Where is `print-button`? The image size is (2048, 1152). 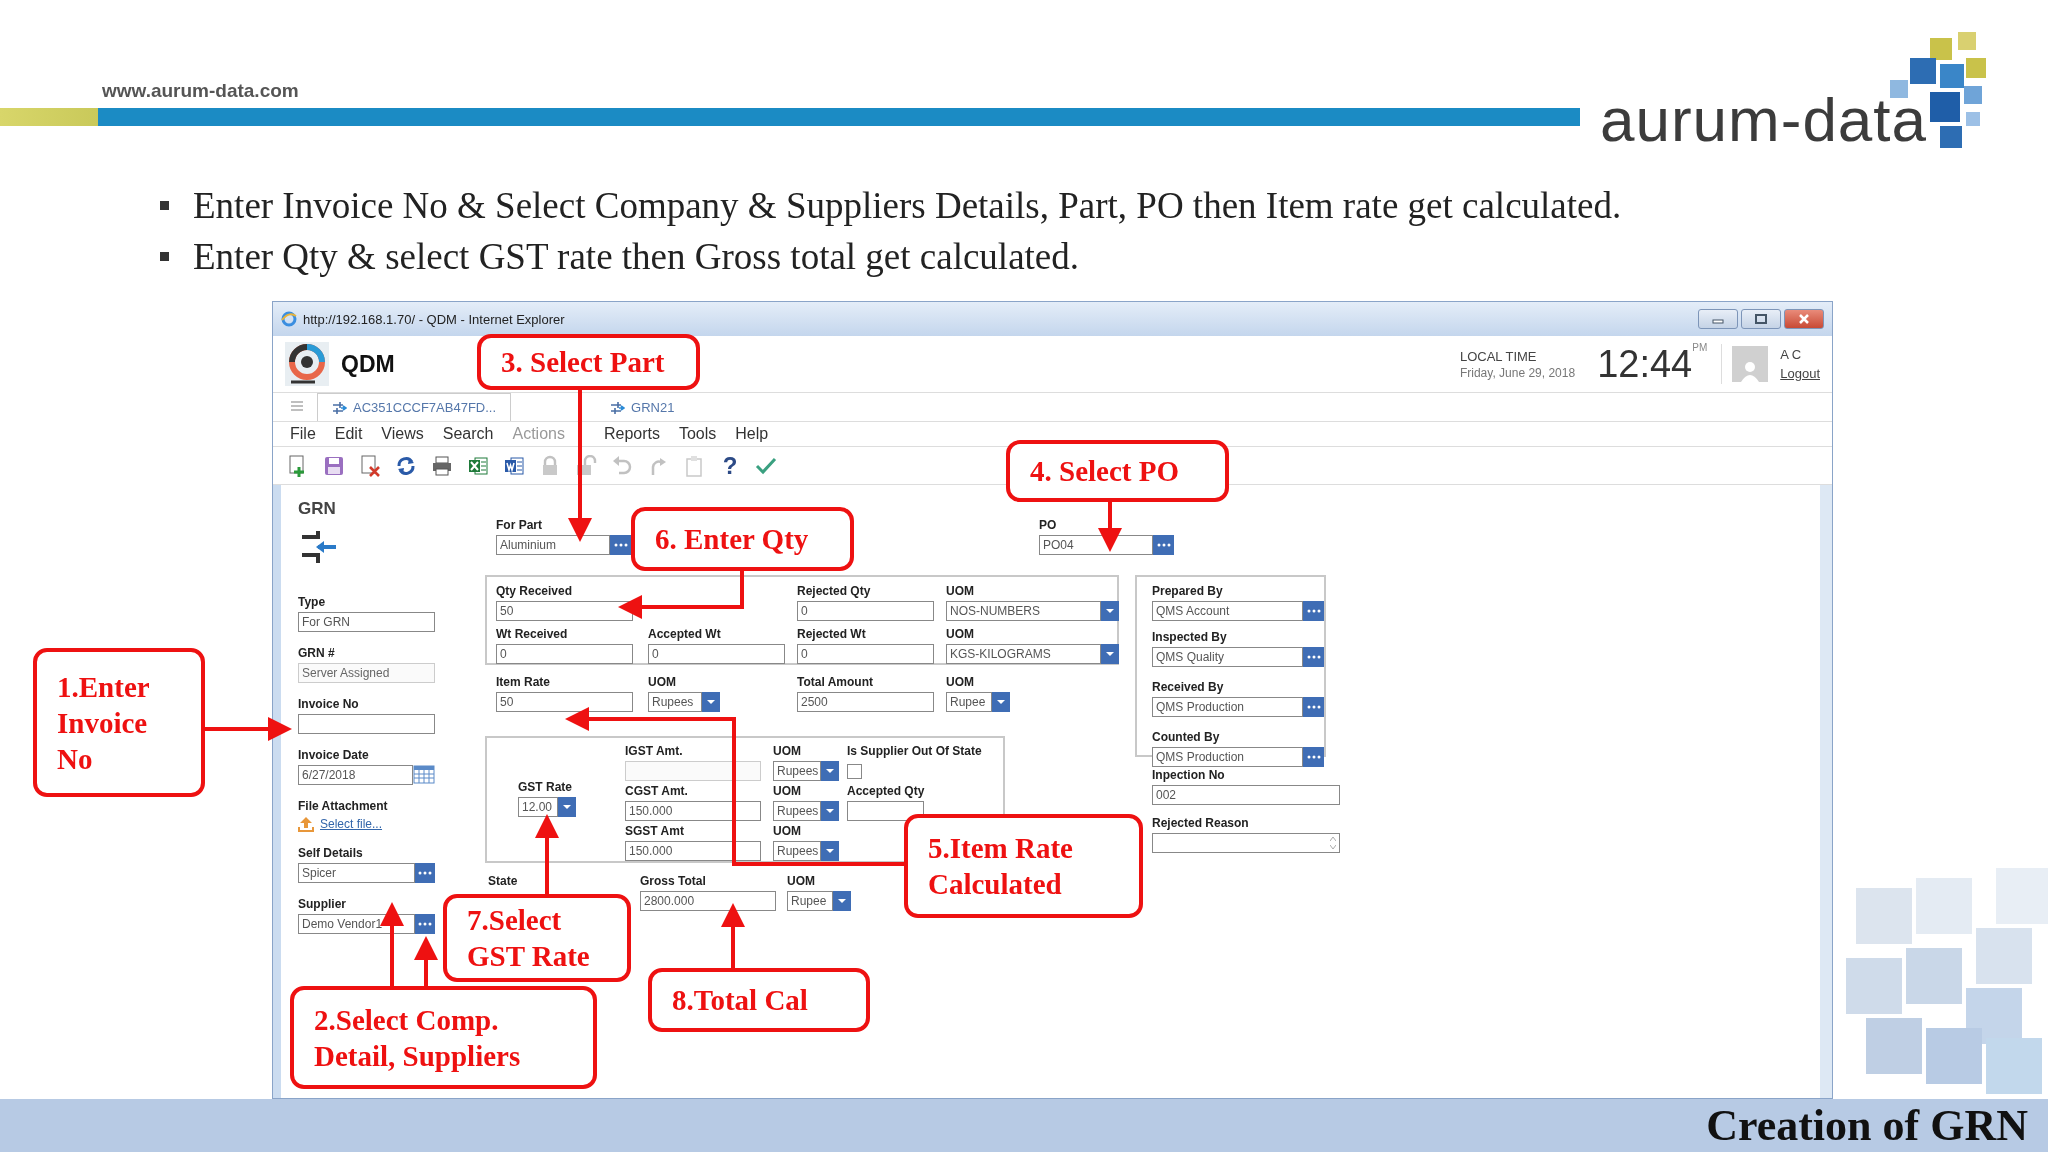 print-button is located at coordinates (442, 465).